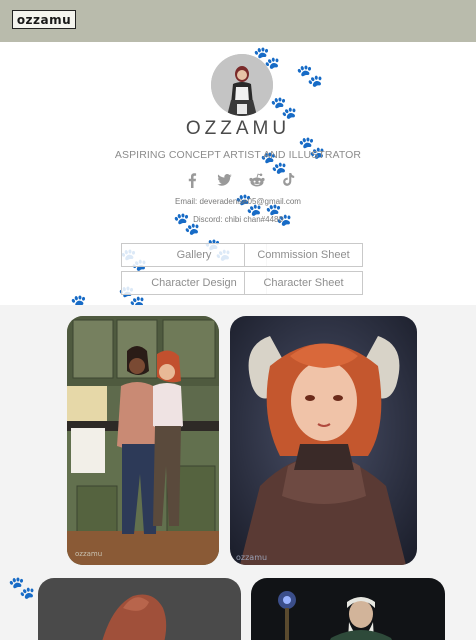 The height and width of the screenshot is (640, 476). What do you see at coordinates (238, 219) in the screenshot?
I see `contact-discord: Discord: chibi chan#4480` at bounding box center [238, 219].